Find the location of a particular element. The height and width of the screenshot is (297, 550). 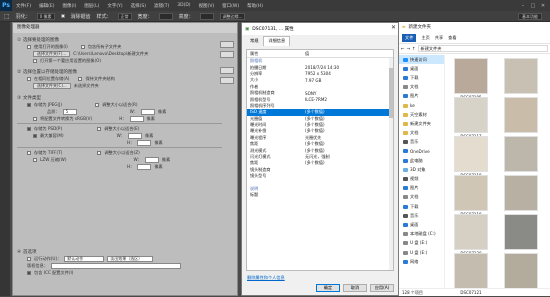

include-subfolders-checkbox is located at coordinates (82, 46).